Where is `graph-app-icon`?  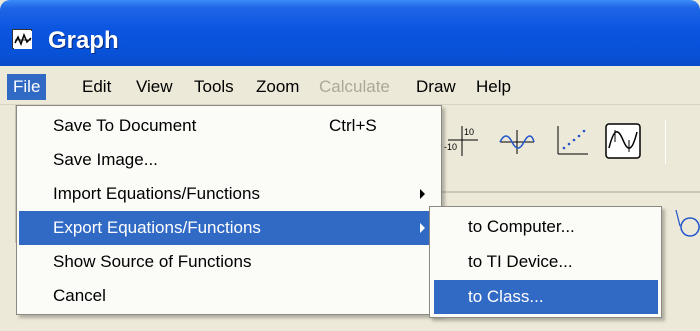
graph-app-icon is located at coordinates (22, 39).